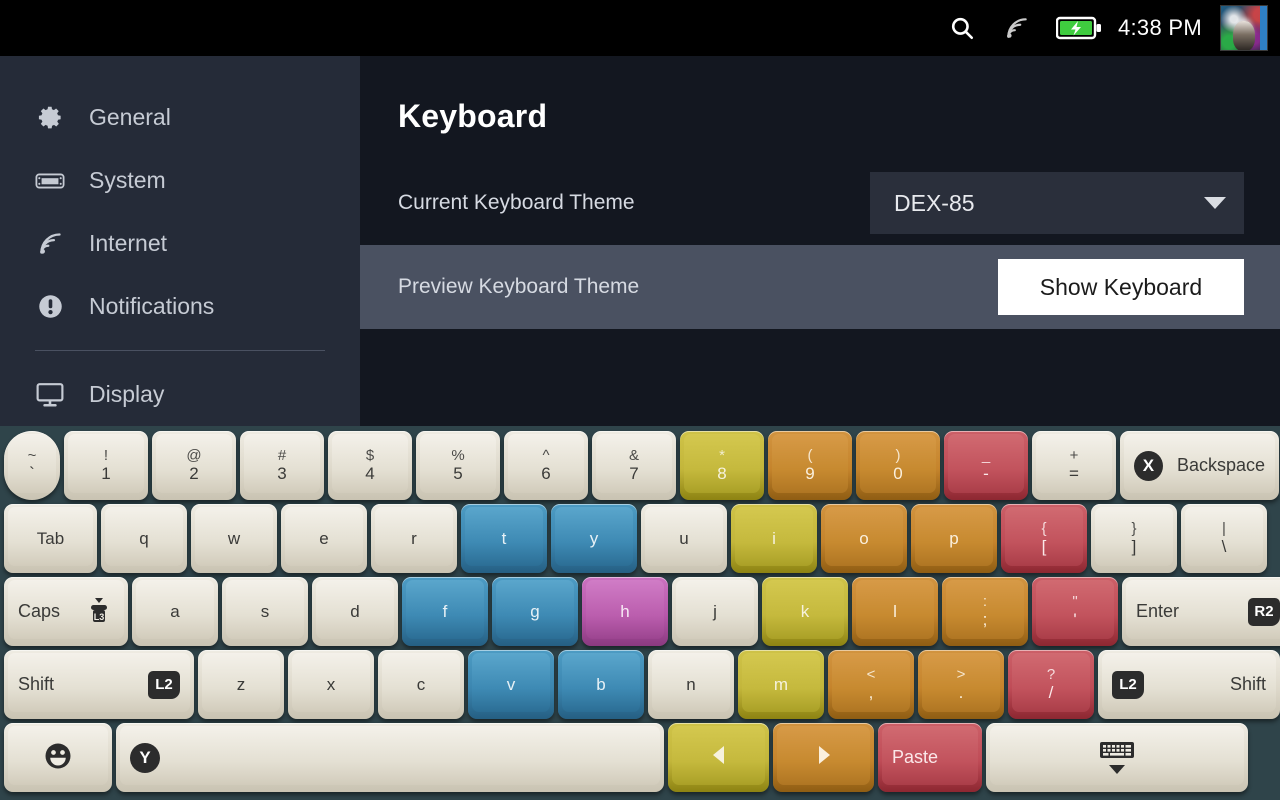 Image resolution: width=1280 pixels, height=800 pixels. Describe the element at coordinates (718, 757) in the screenshot. I see `key-arrow-left` at that location.